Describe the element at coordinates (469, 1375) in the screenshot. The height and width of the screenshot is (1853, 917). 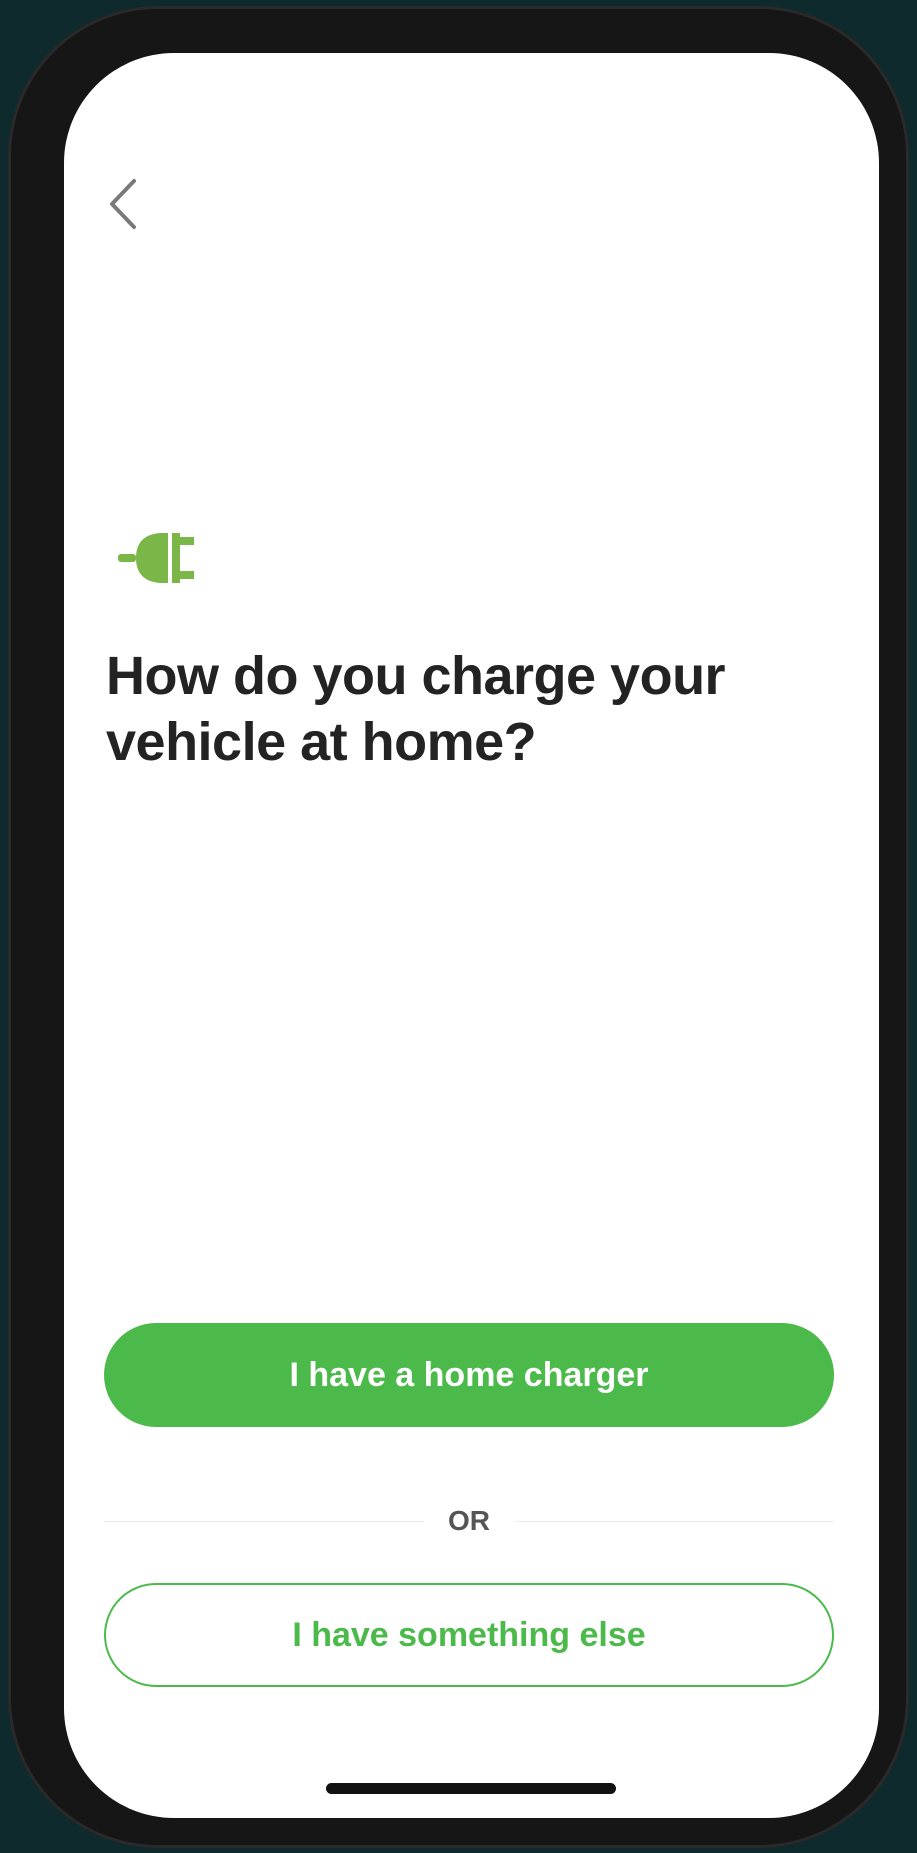
I see `home-charger-button: I have a home charger` at that location.